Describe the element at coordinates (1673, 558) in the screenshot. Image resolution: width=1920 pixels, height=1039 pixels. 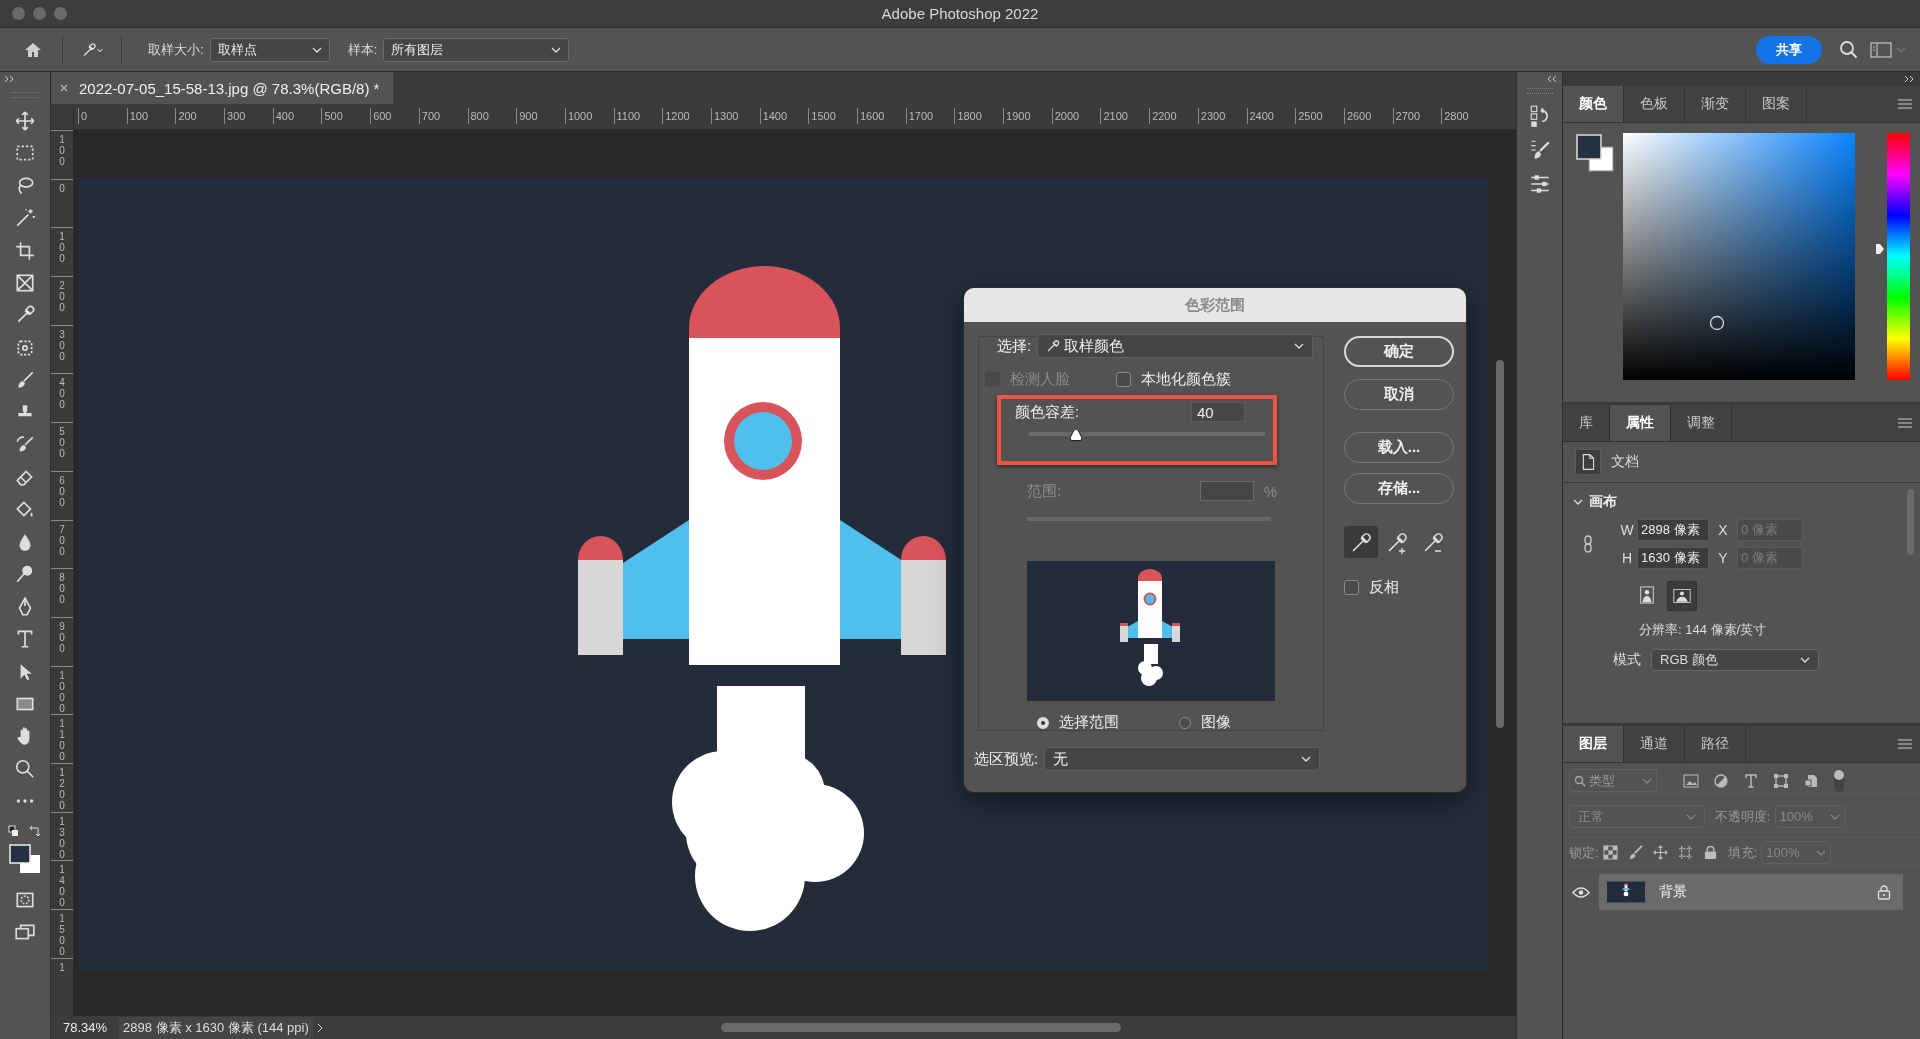
I see `dimension-field: 1630 像素` at that location.